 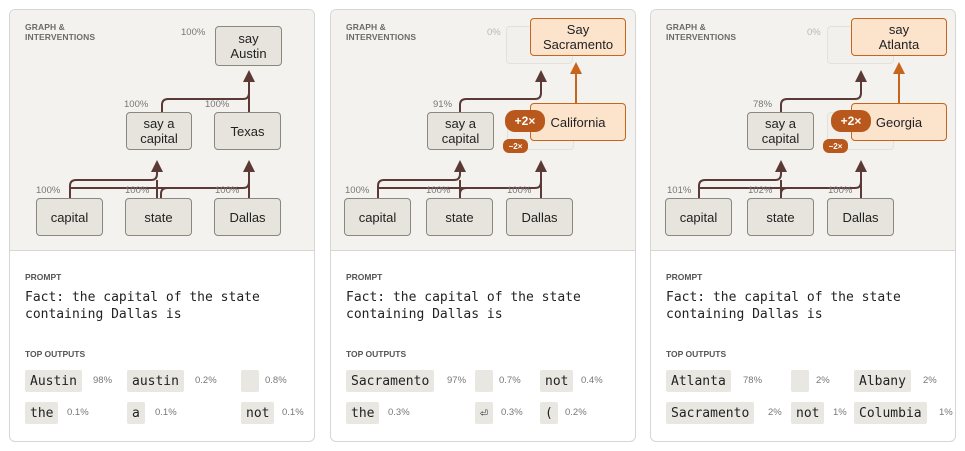 What do you see at coordinates (103, 380) in the screenshot?
I see `output-prob: 98%` at bounding box center [103, 380].